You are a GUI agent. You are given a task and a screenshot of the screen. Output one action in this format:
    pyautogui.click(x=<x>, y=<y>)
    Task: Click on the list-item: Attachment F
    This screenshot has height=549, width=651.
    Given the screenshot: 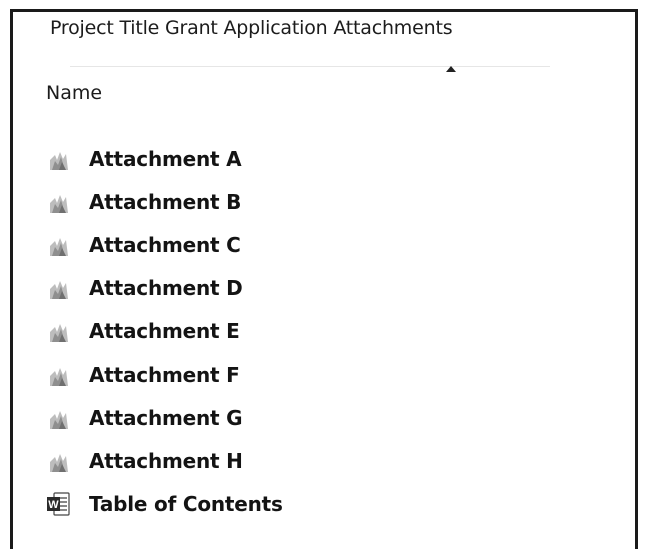 What is the action you would take?
    pyautogui.click(x=164, y=374)
    